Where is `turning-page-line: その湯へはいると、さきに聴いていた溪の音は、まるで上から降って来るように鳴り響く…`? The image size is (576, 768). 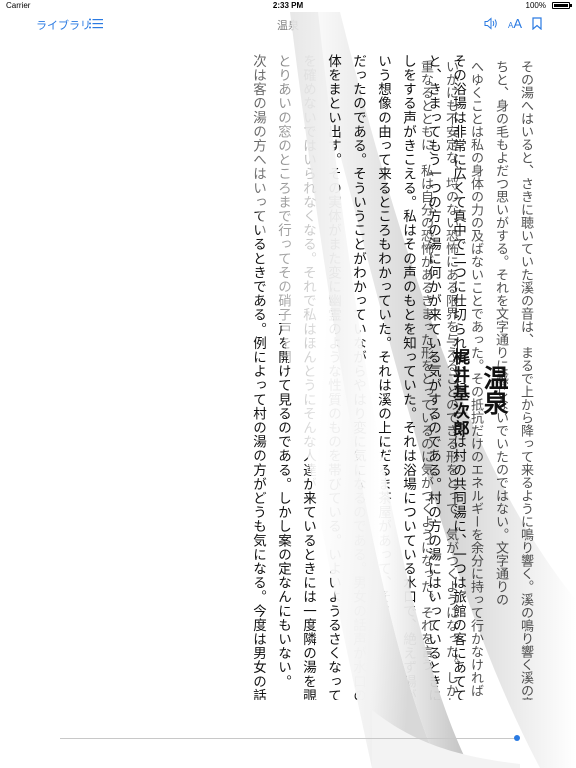
turning-page-line: その湯へはいると、さきに聴いていた溪の音は、まるで上から降って来るように鳴り響く… is located at coordinates (525, 380).